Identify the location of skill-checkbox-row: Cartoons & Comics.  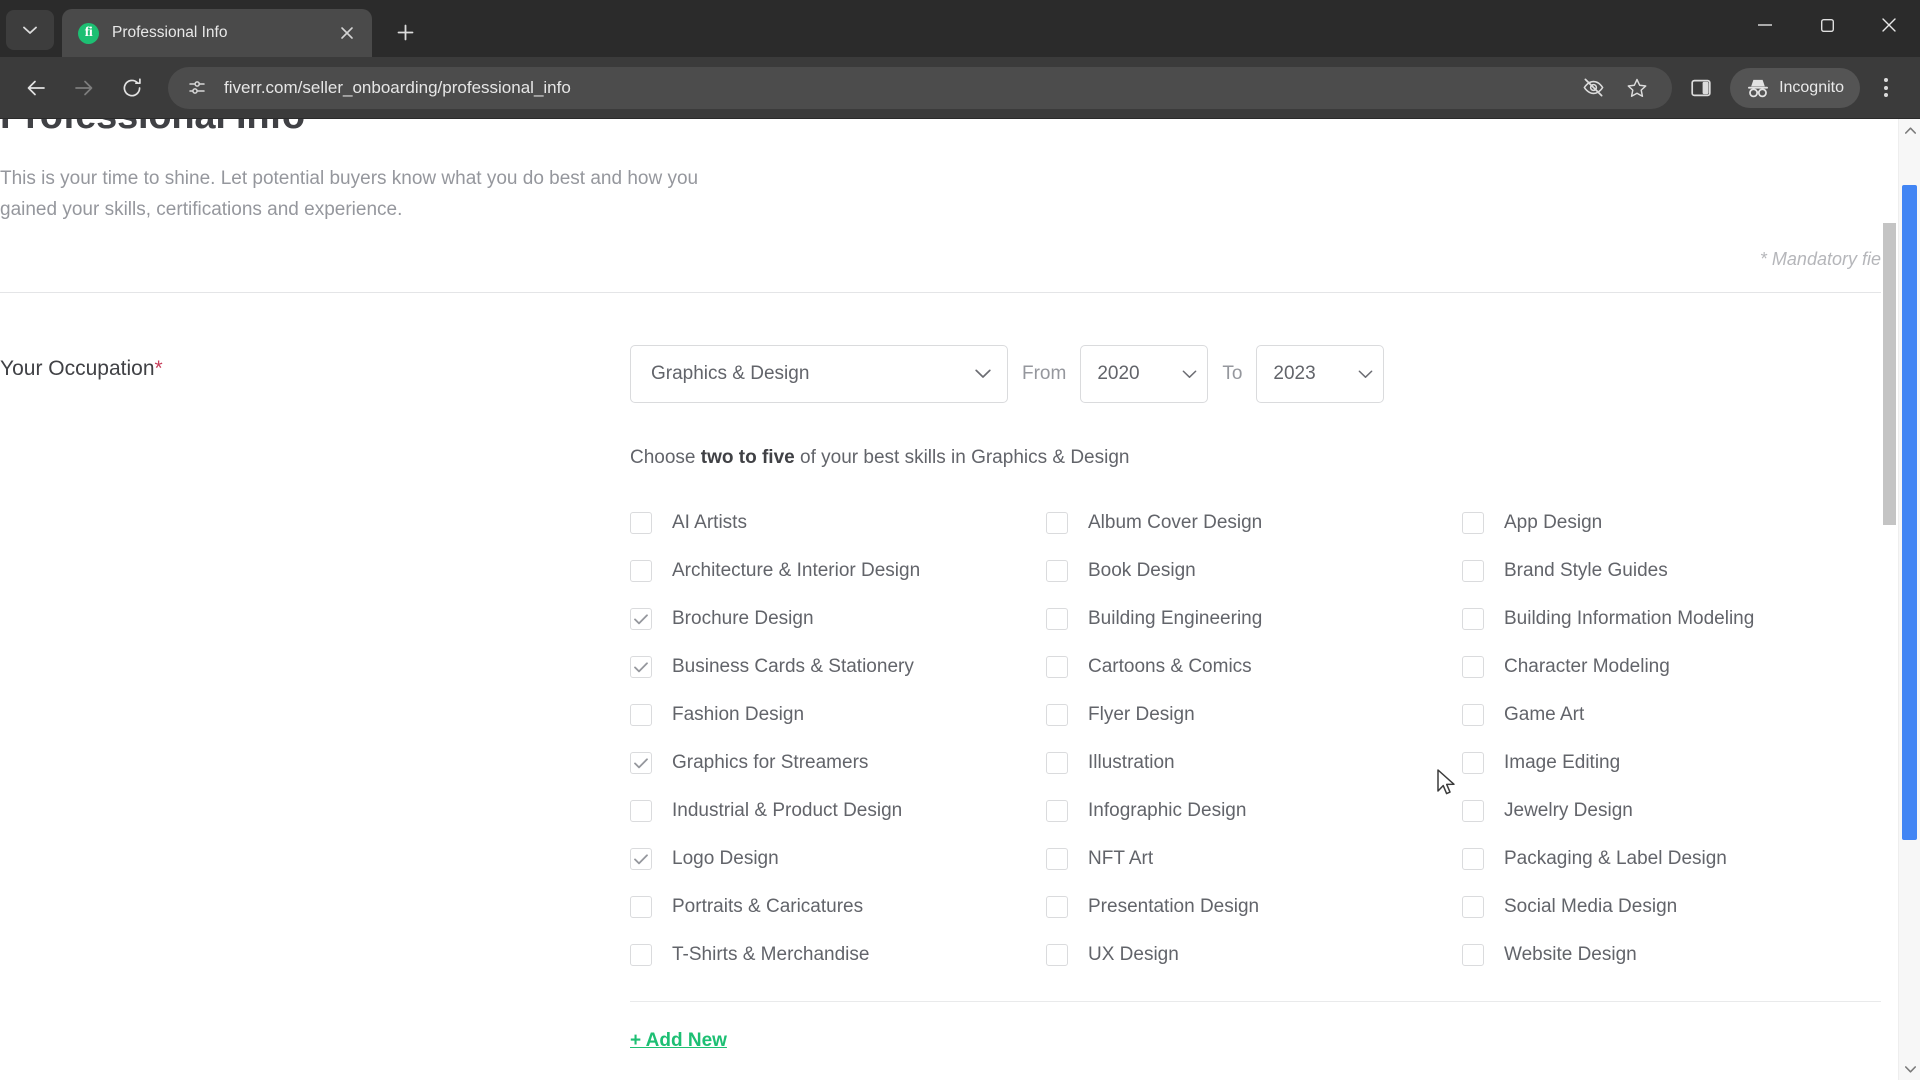
(1254, 667).